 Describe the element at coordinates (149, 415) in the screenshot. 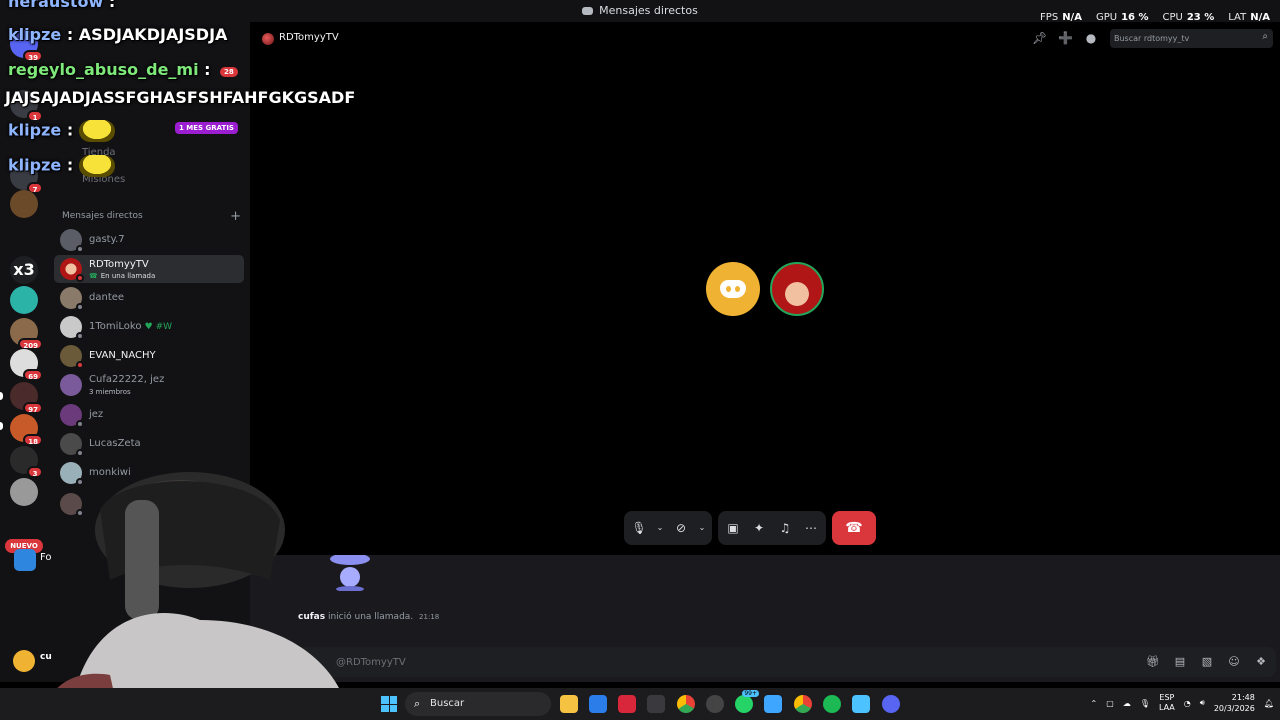

I see `dm-item: jez` at that location.